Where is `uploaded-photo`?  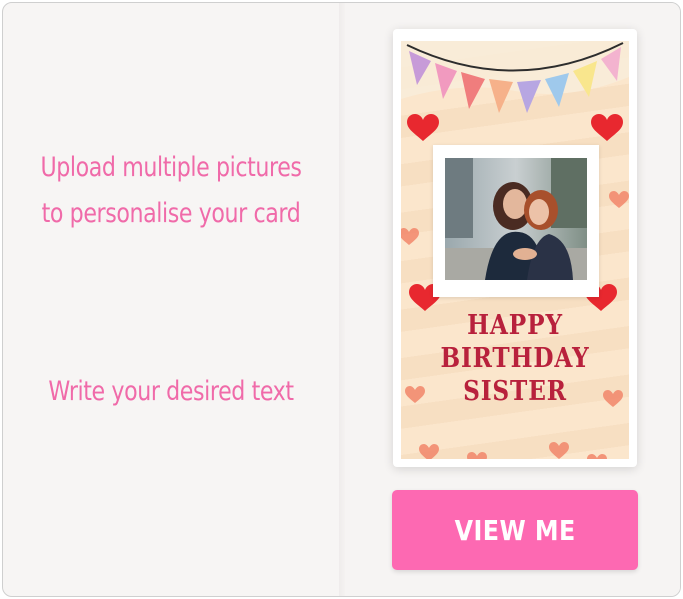 uploaded-photo is located at coordinates (516, 219).